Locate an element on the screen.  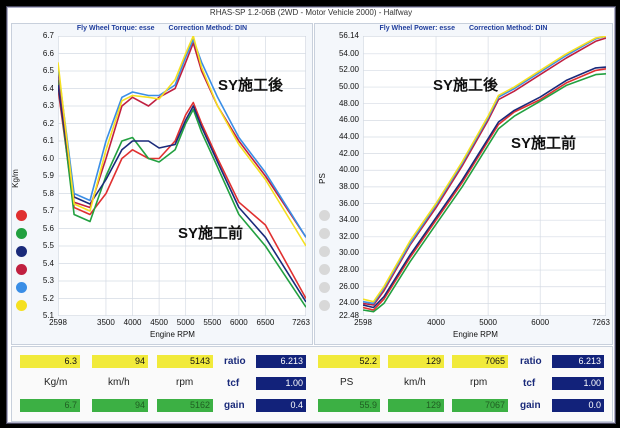
power-x-tick: 4000 is located at coordinates (436, 322).